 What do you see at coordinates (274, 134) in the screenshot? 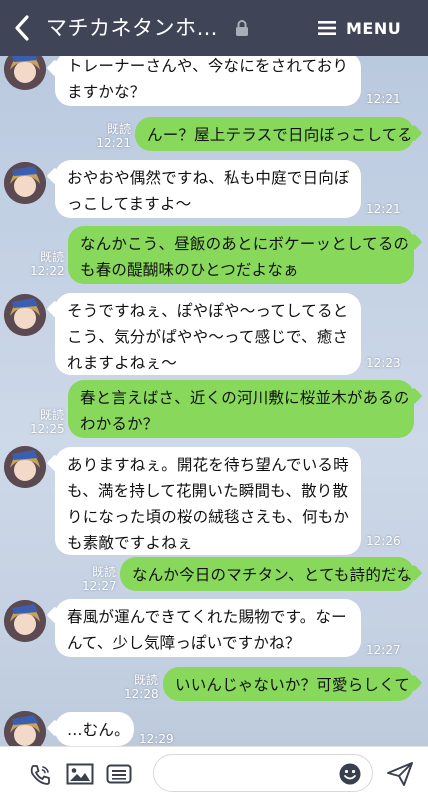
I see `message-bubble: んー？屋上テラスで日向ぼっこしてる` at bounding box center [274, 134].